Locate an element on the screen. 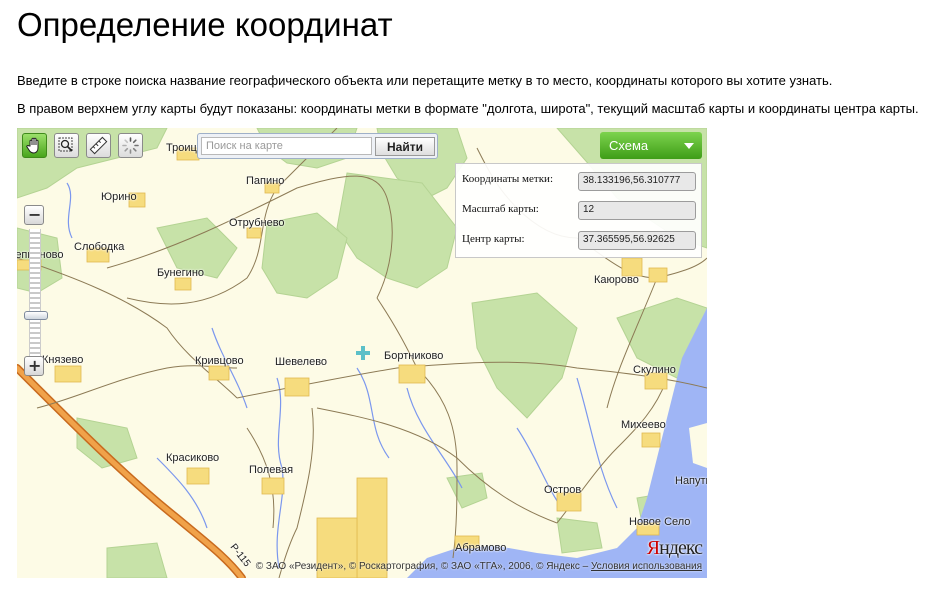  ruler-tool is located at coordinates (98, 145).